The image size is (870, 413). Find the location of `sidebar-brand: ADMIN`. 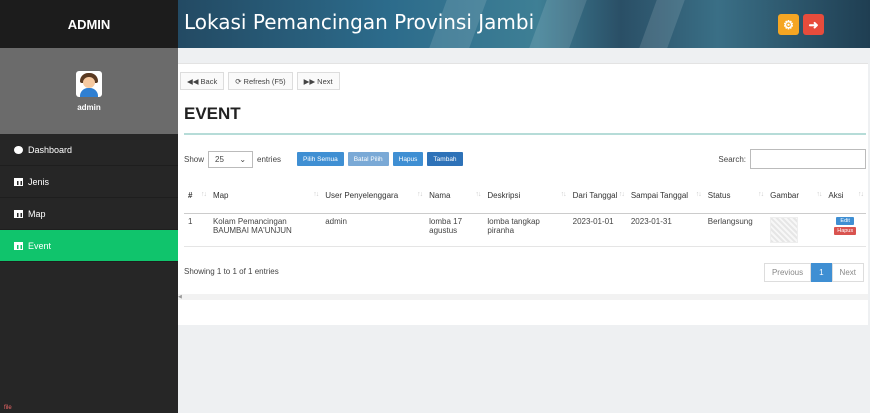

sidebar-brand: ADMIN is located at coordinates (89, 24).